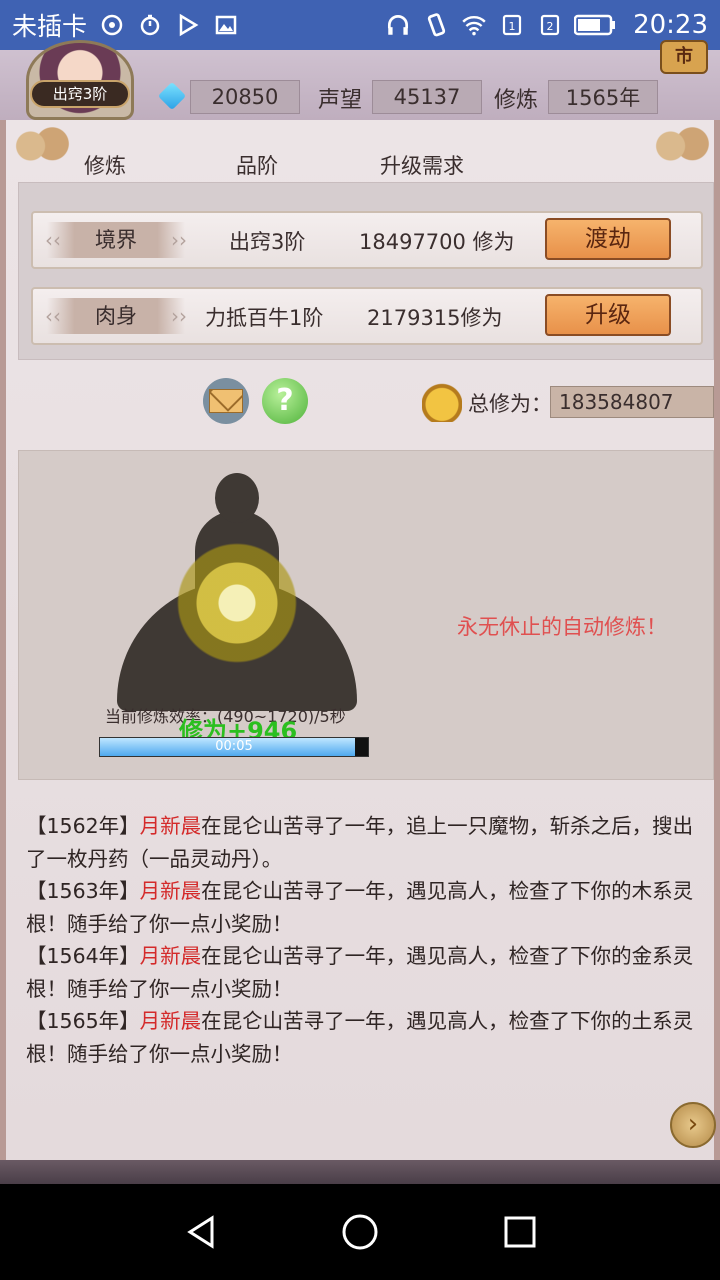 The width and height of the screenshot is (720, 1280). I want to click on realm-badge: 出窍3阶, so click(80, 94).